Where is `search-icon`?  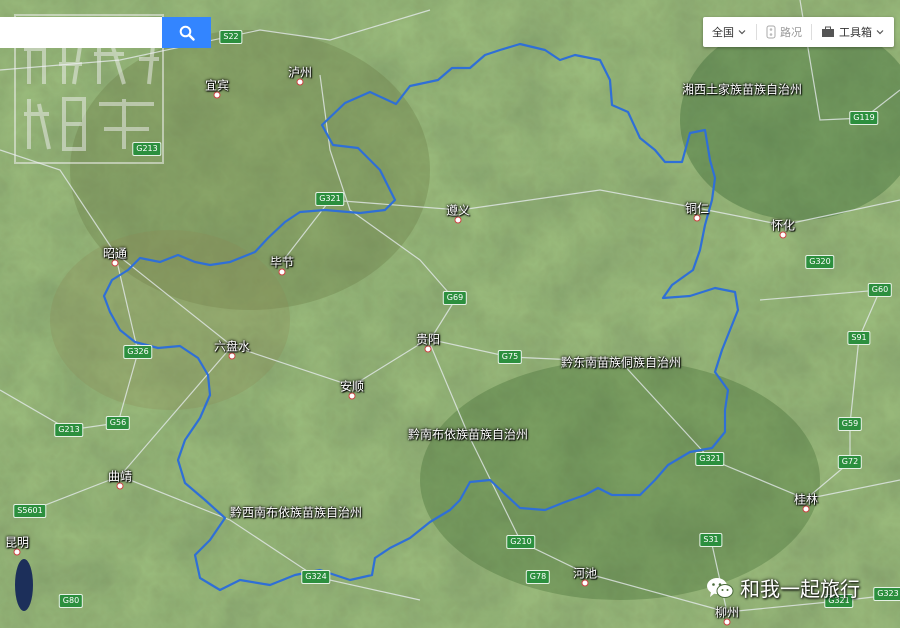 search-icon is located at coordinates (187, 33).